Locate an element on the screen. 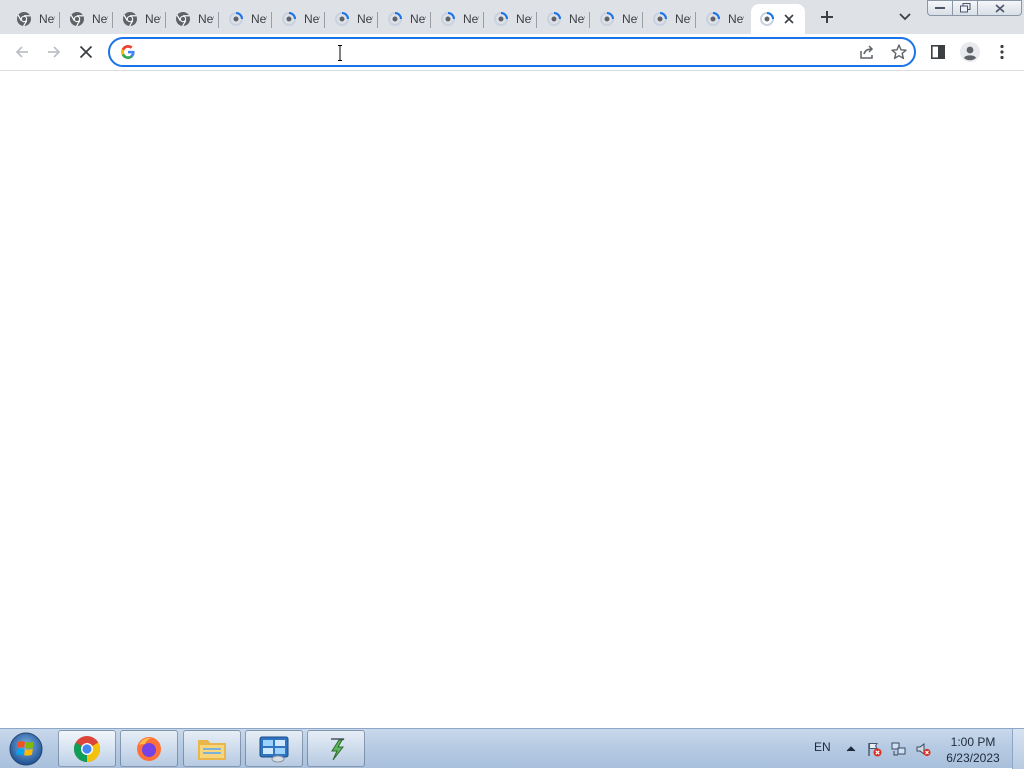  control-panel-icon is located at coordinates (274, 749).